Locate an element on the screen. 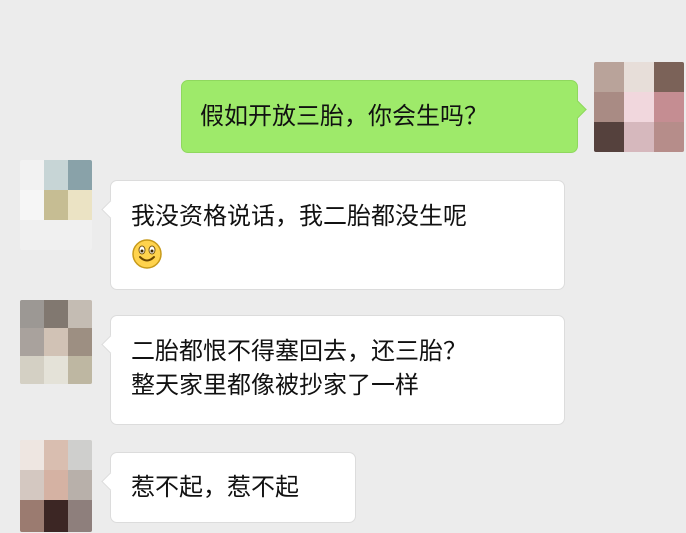  incoming-message-bubble: 我没资格说话，我二胎都没生呢 is located at coordinates (333, 235).